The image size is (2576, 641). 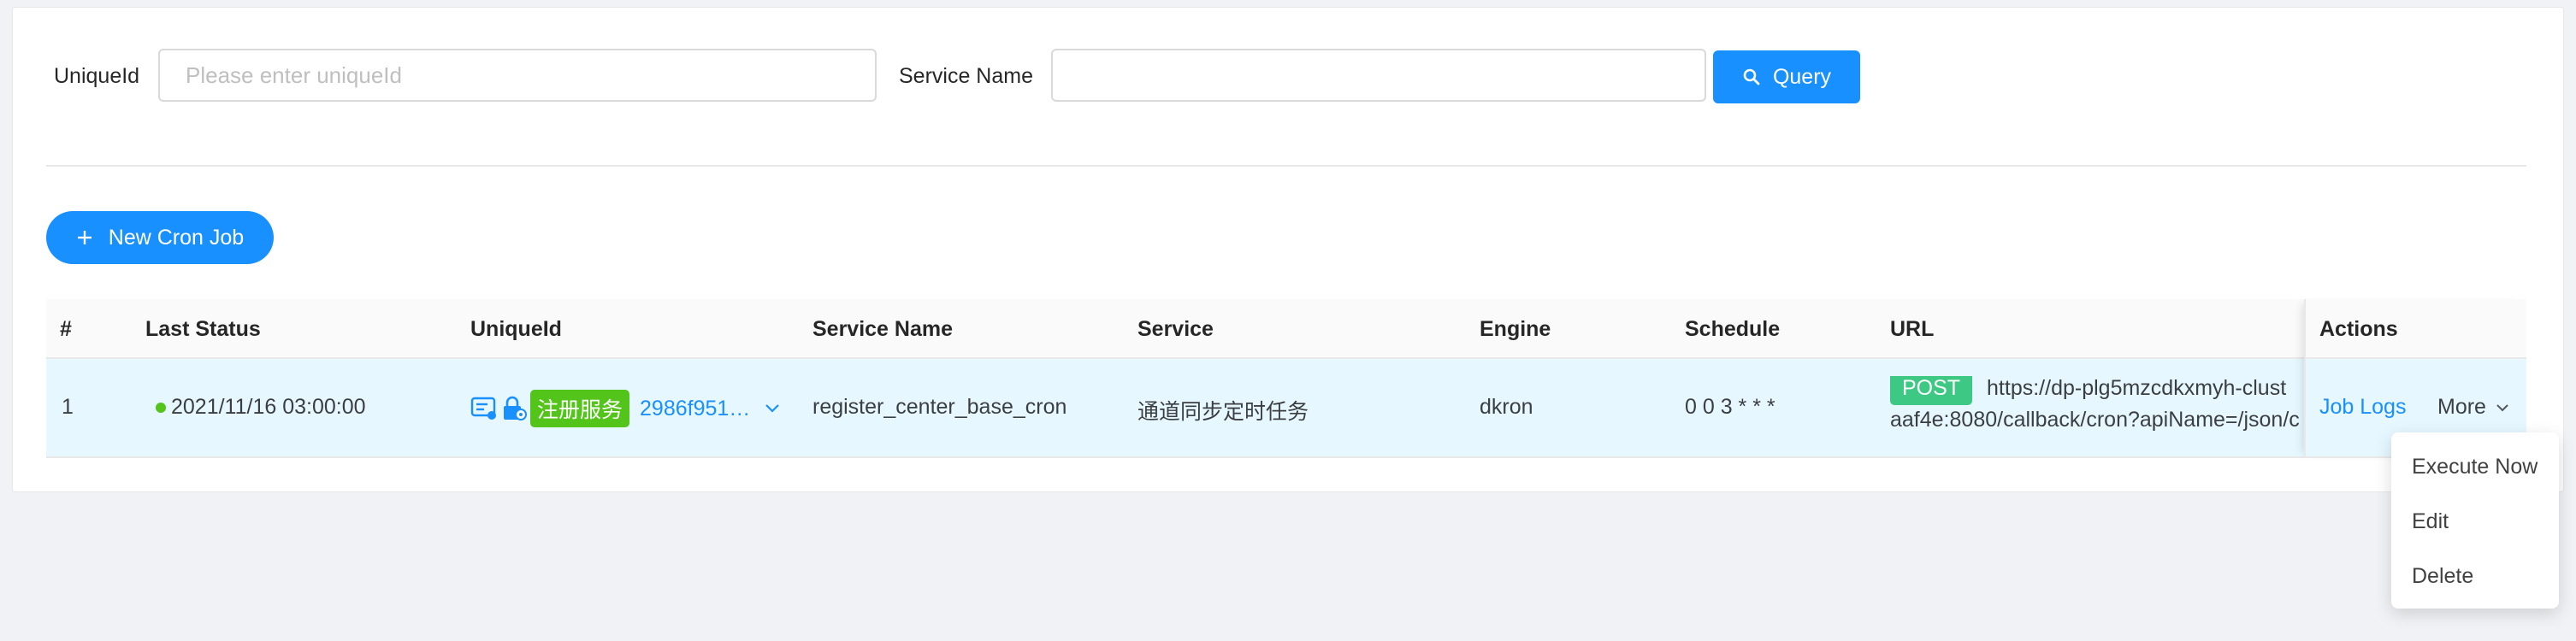 What do you see at coordinates (97, 76) in the screenshot?
I see `unique-id-label: UniqueId` at bounding box center [97, 76].